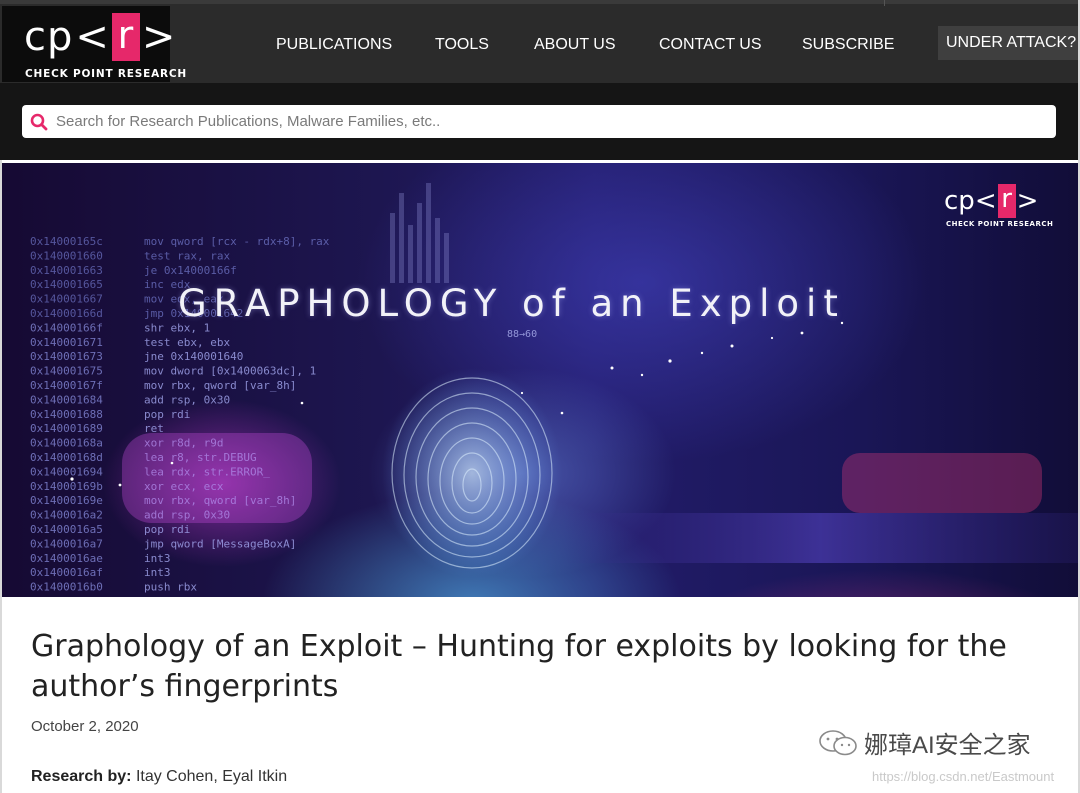  I want to click on left-frame-edge, so click(1, 476).